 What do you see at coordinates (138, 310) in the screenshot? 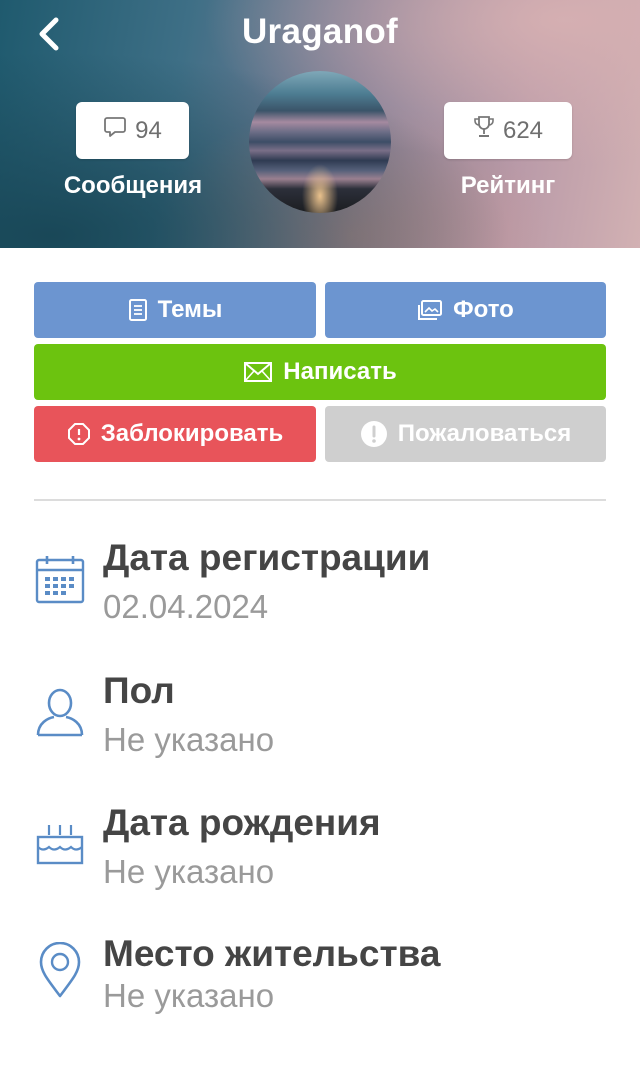
I see `document-icon` at bounding box center [138, 310].